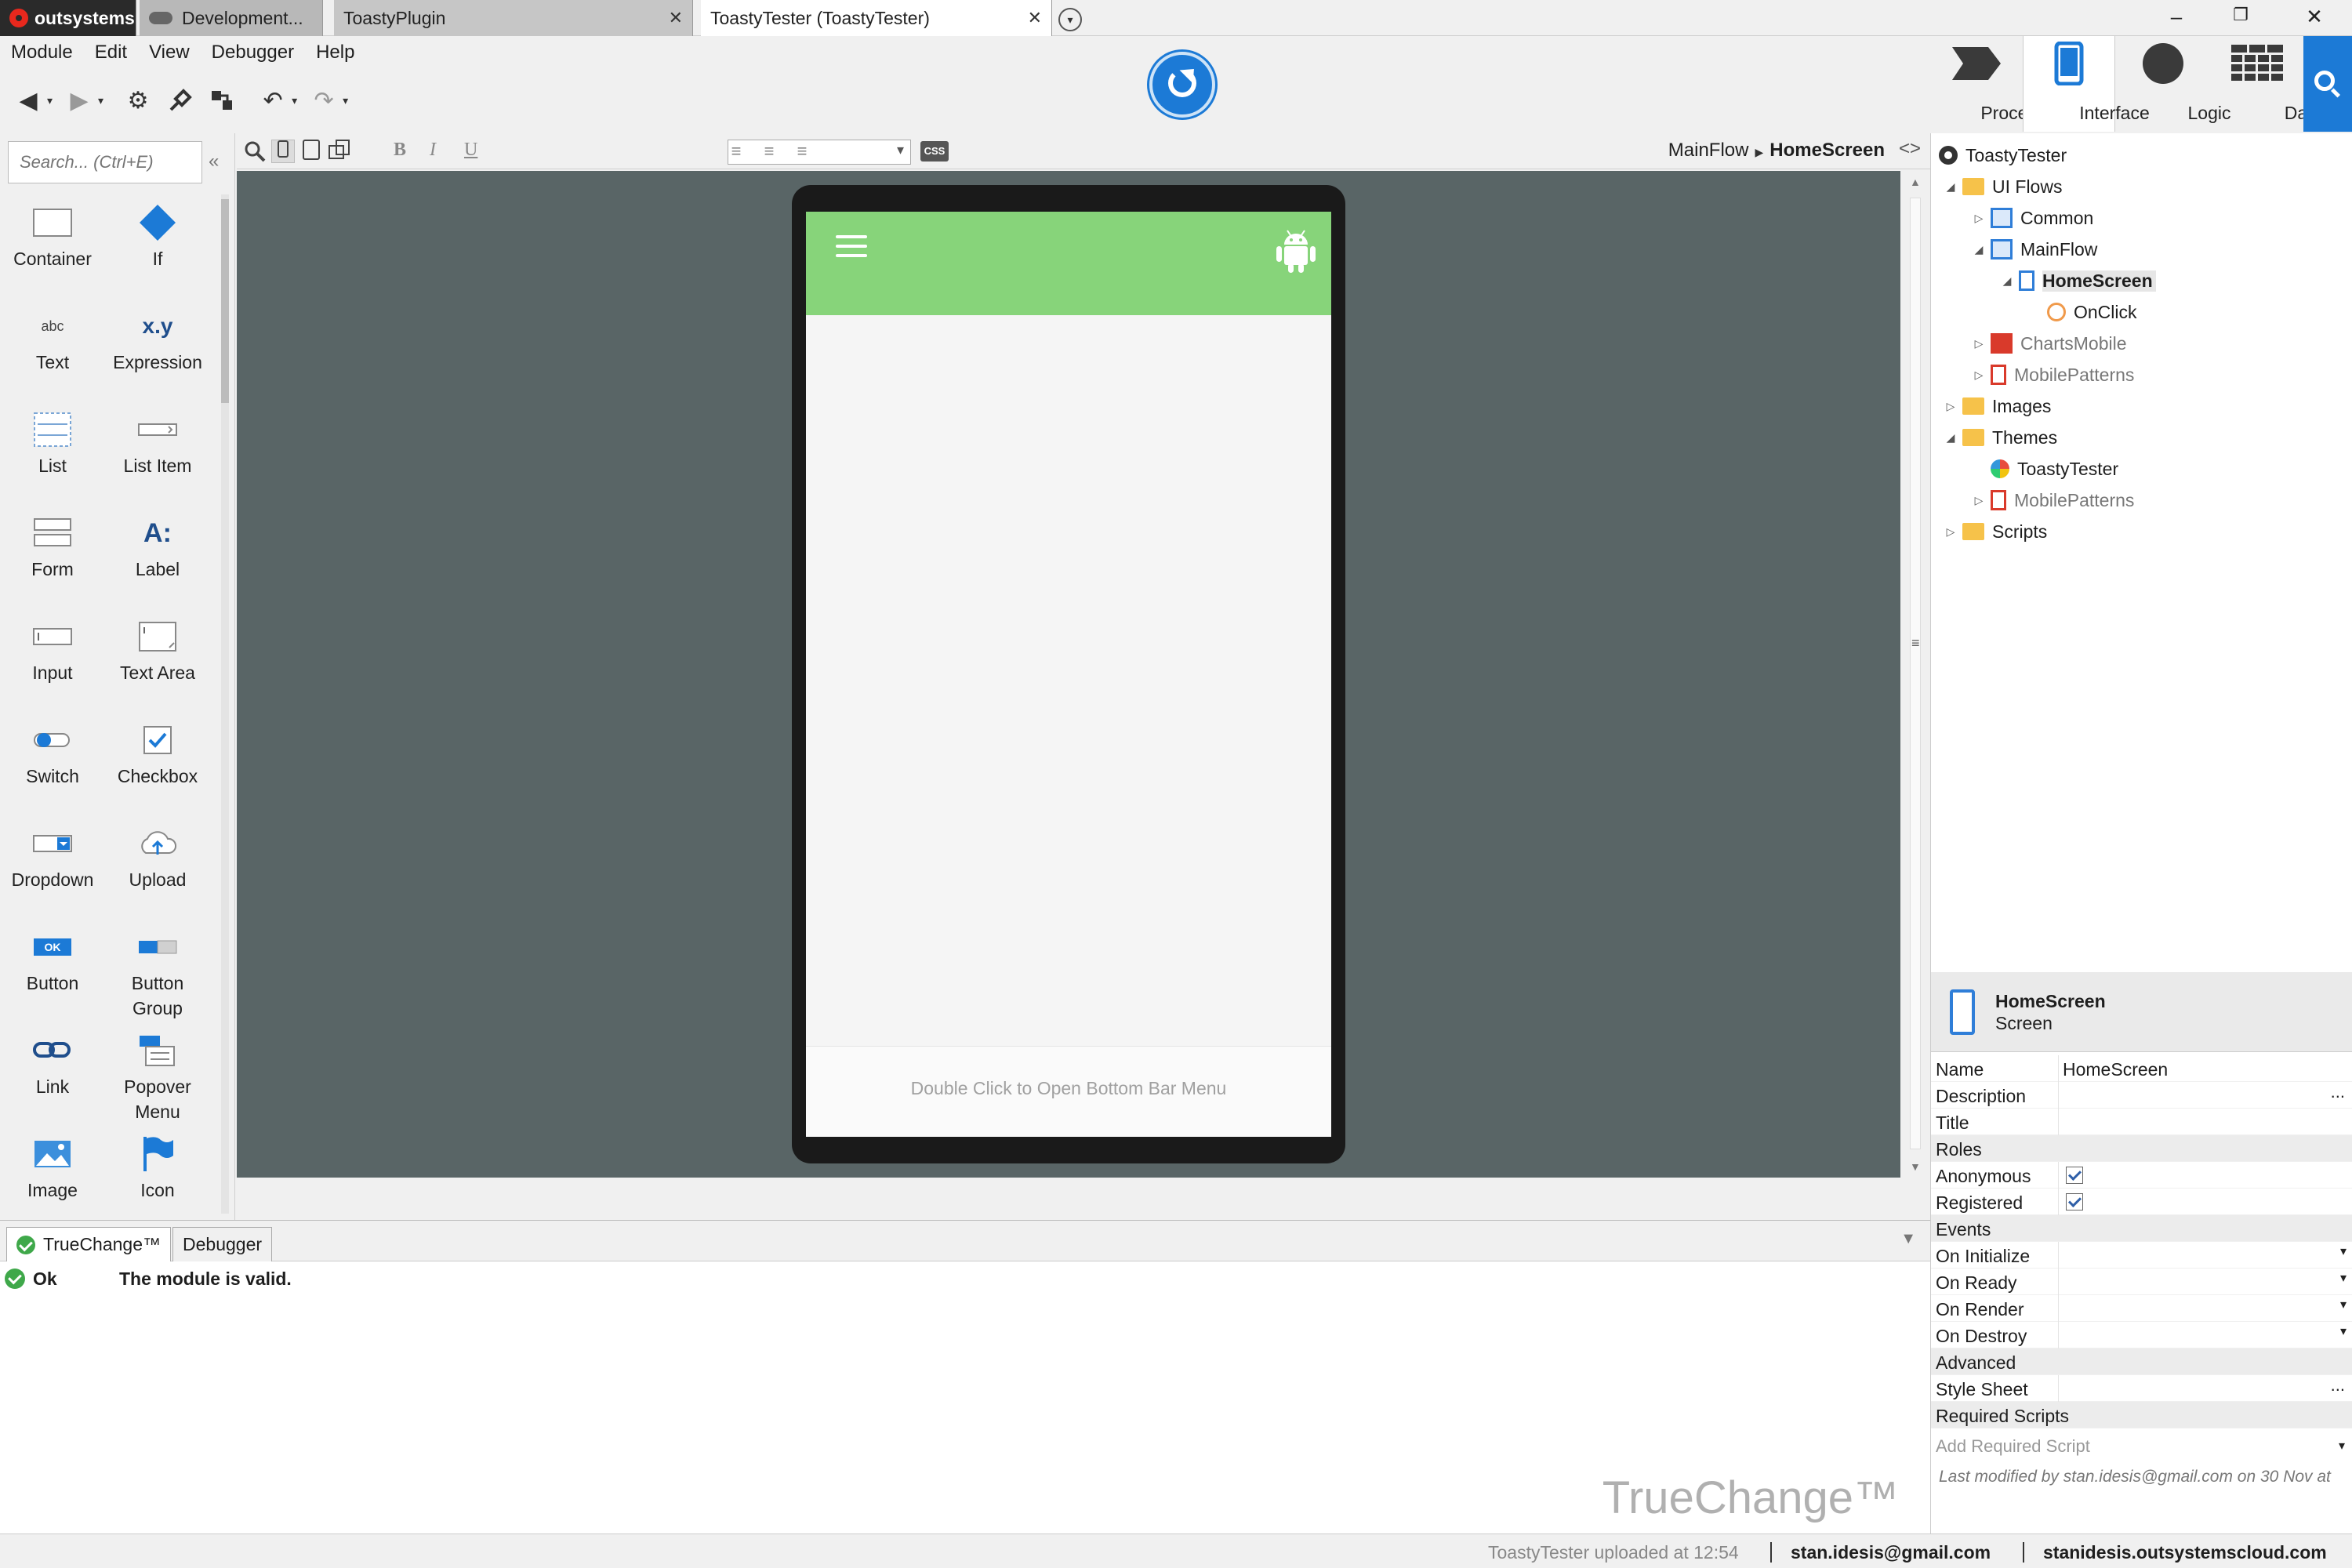  Describe the element at coordinates (157, 753) in the screenshot. I see `widget-checkbox: Checkbox` at that location.